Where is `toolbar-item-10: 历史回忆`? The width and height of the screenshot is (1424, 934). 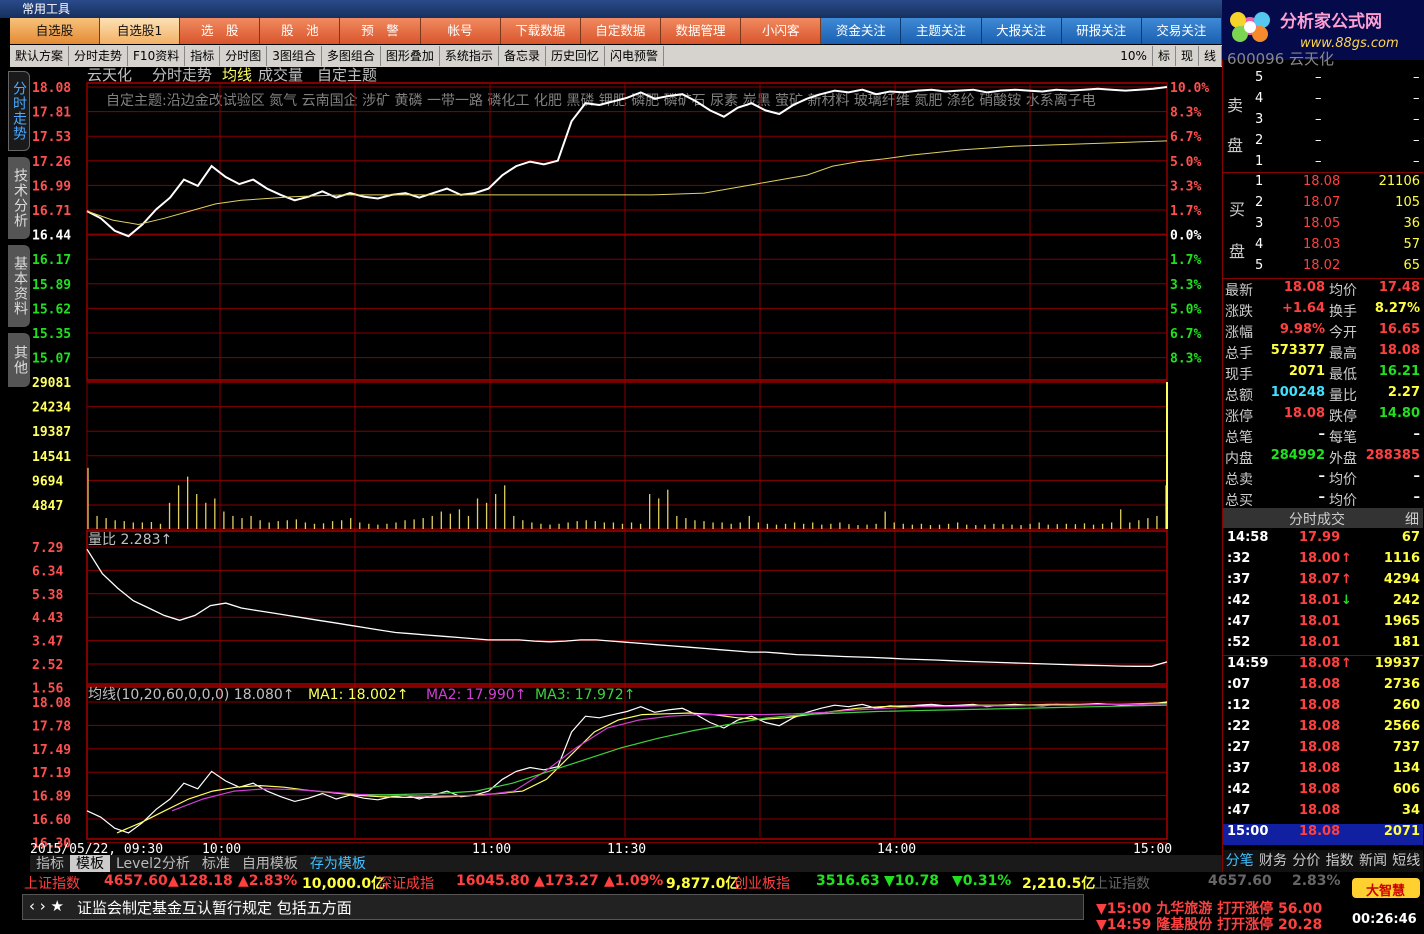 toolbar-item-10: 历史回忆 is located at coordinates (575, 56).